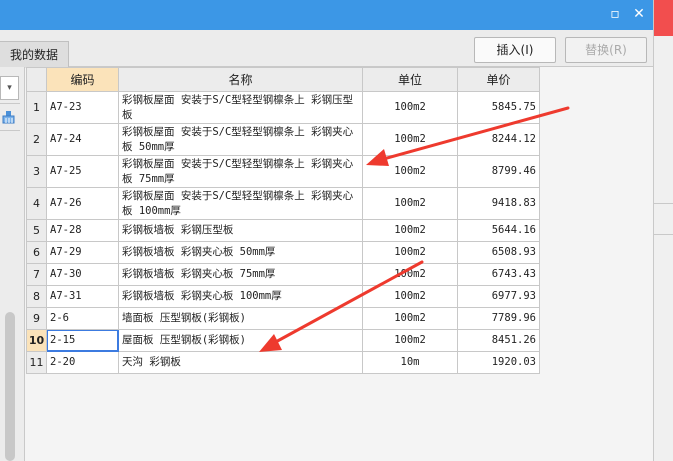 This screenshot has width=673, height=461. I want to click on chevron-down-icon: ▾, so click(9, 88).